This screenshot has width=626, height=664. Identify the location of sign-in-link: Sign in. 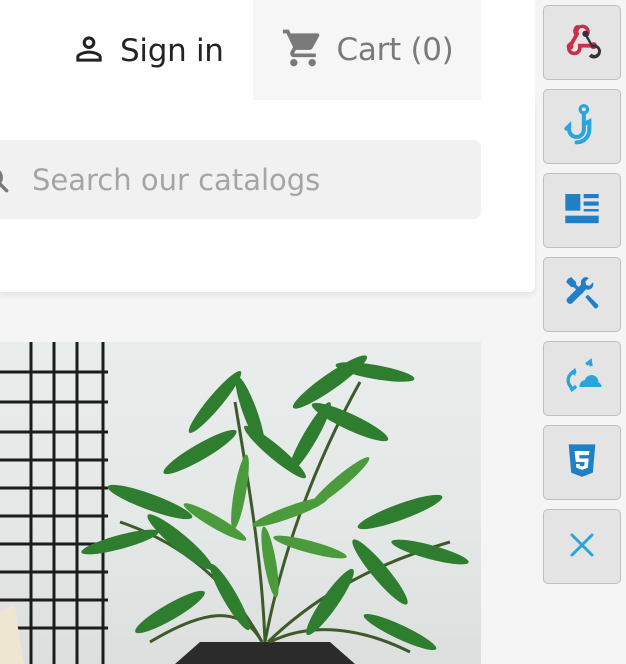
(147, 51).